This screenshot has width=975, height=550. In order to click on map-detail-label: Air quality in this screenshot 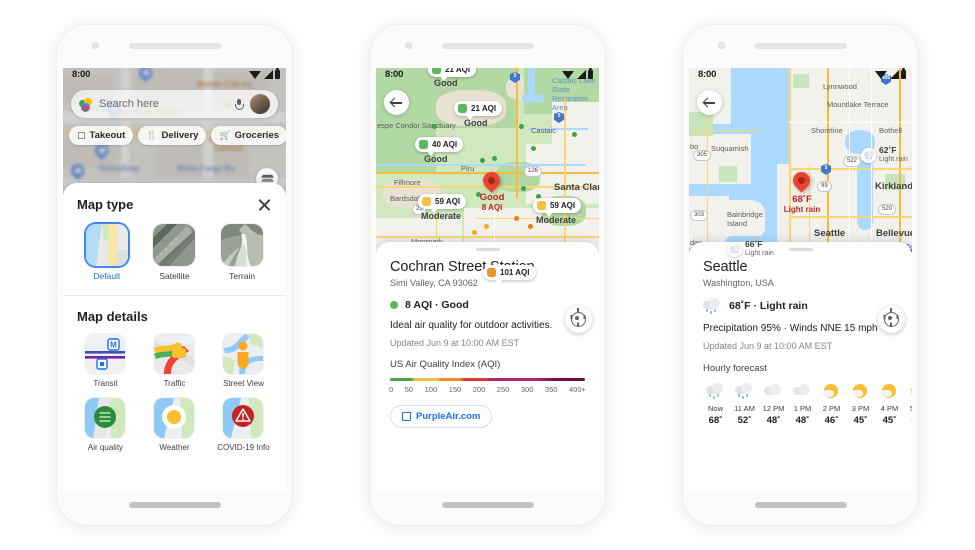, I will do `click(105, 447)`.